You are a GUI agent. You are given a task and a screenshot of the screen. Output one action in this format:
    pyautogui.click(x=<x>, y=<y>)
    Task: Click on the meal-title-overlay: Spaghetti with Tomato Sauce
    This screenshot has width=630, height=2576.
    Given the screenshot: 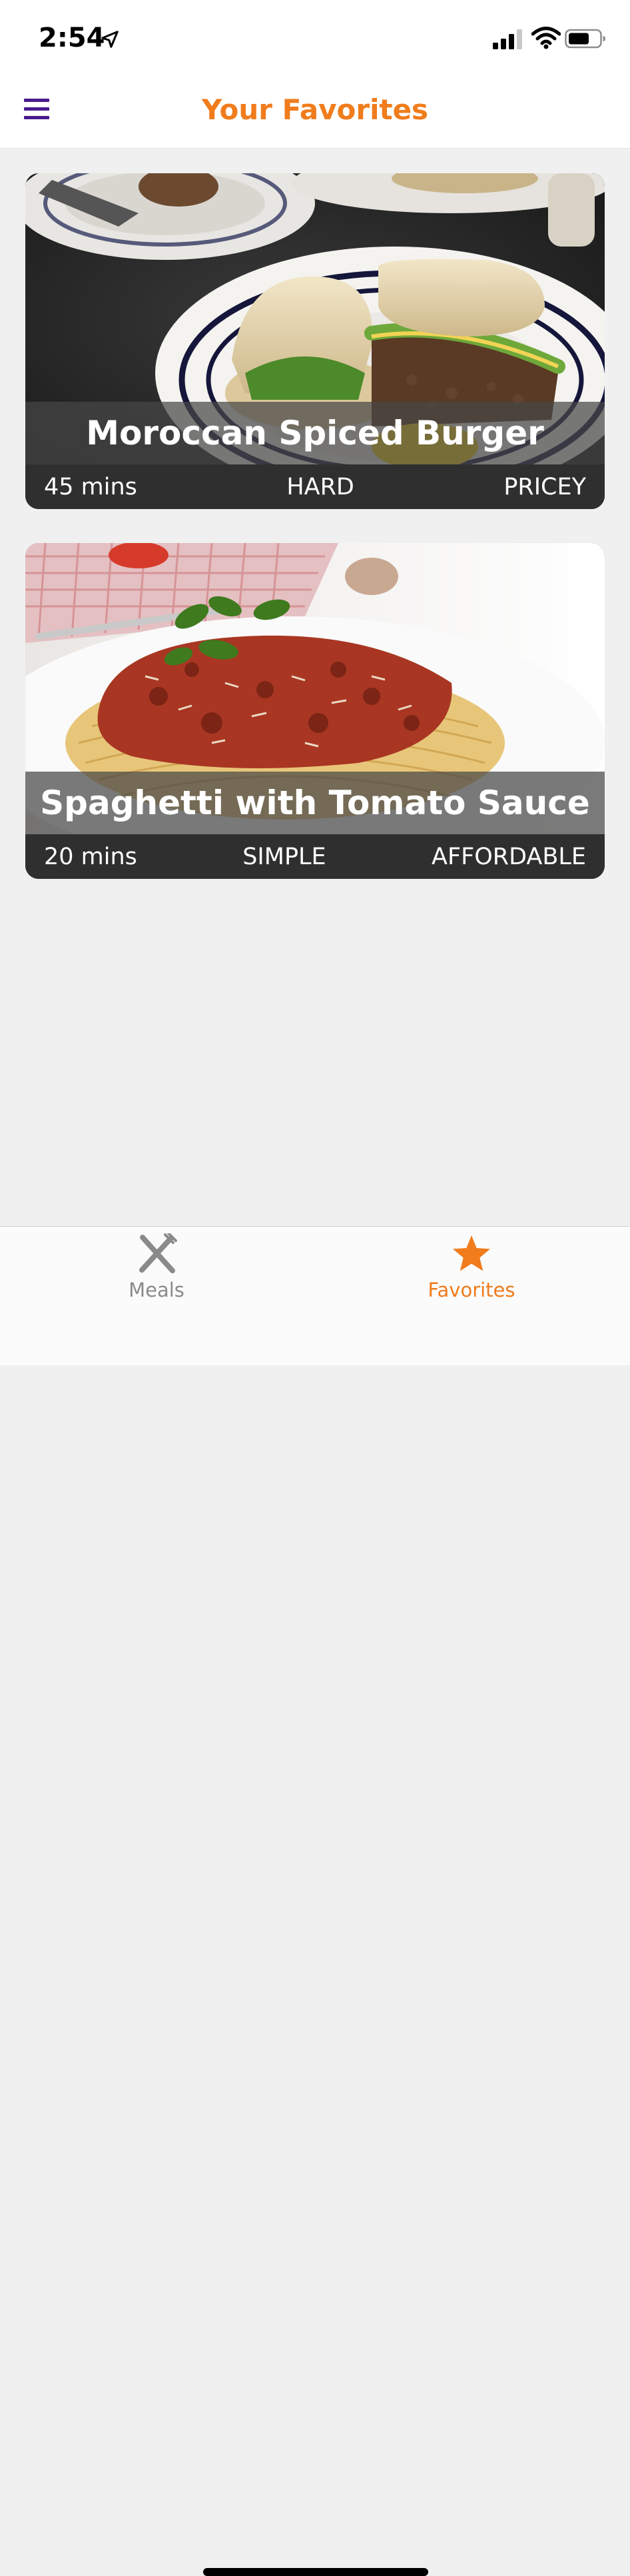 What is the action you would take?
    pyautogui.click(x=315, y=803)
    